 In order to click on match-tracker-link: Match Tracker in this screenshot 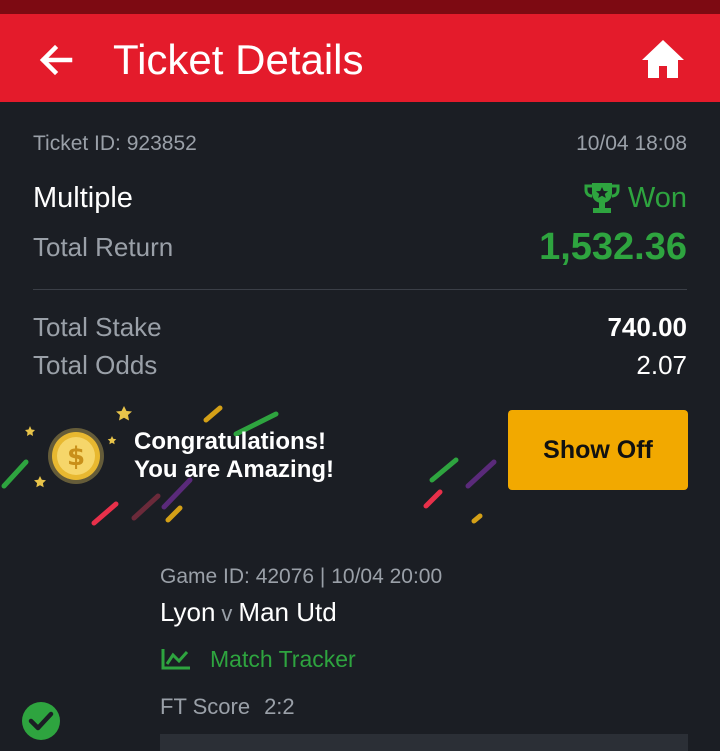, I will do `click(258, 659)`.